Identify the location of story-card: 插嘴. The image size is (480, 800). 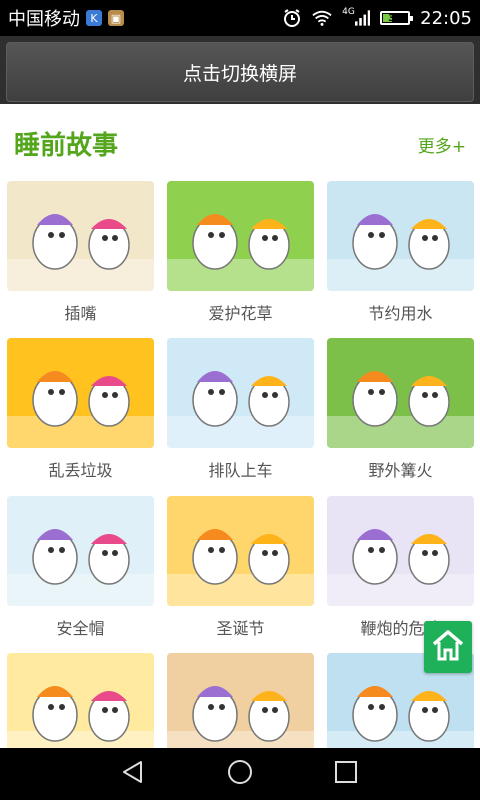
(80, 252).